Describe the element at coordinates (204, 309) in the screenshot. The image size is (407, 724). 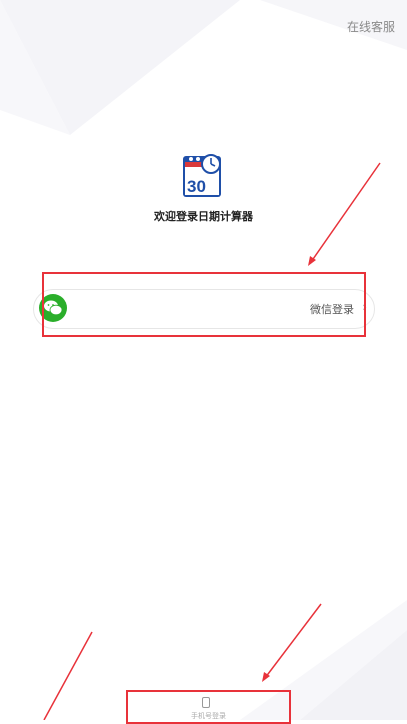
I see `wechat-login-button: 微信登录 ›` at that location.